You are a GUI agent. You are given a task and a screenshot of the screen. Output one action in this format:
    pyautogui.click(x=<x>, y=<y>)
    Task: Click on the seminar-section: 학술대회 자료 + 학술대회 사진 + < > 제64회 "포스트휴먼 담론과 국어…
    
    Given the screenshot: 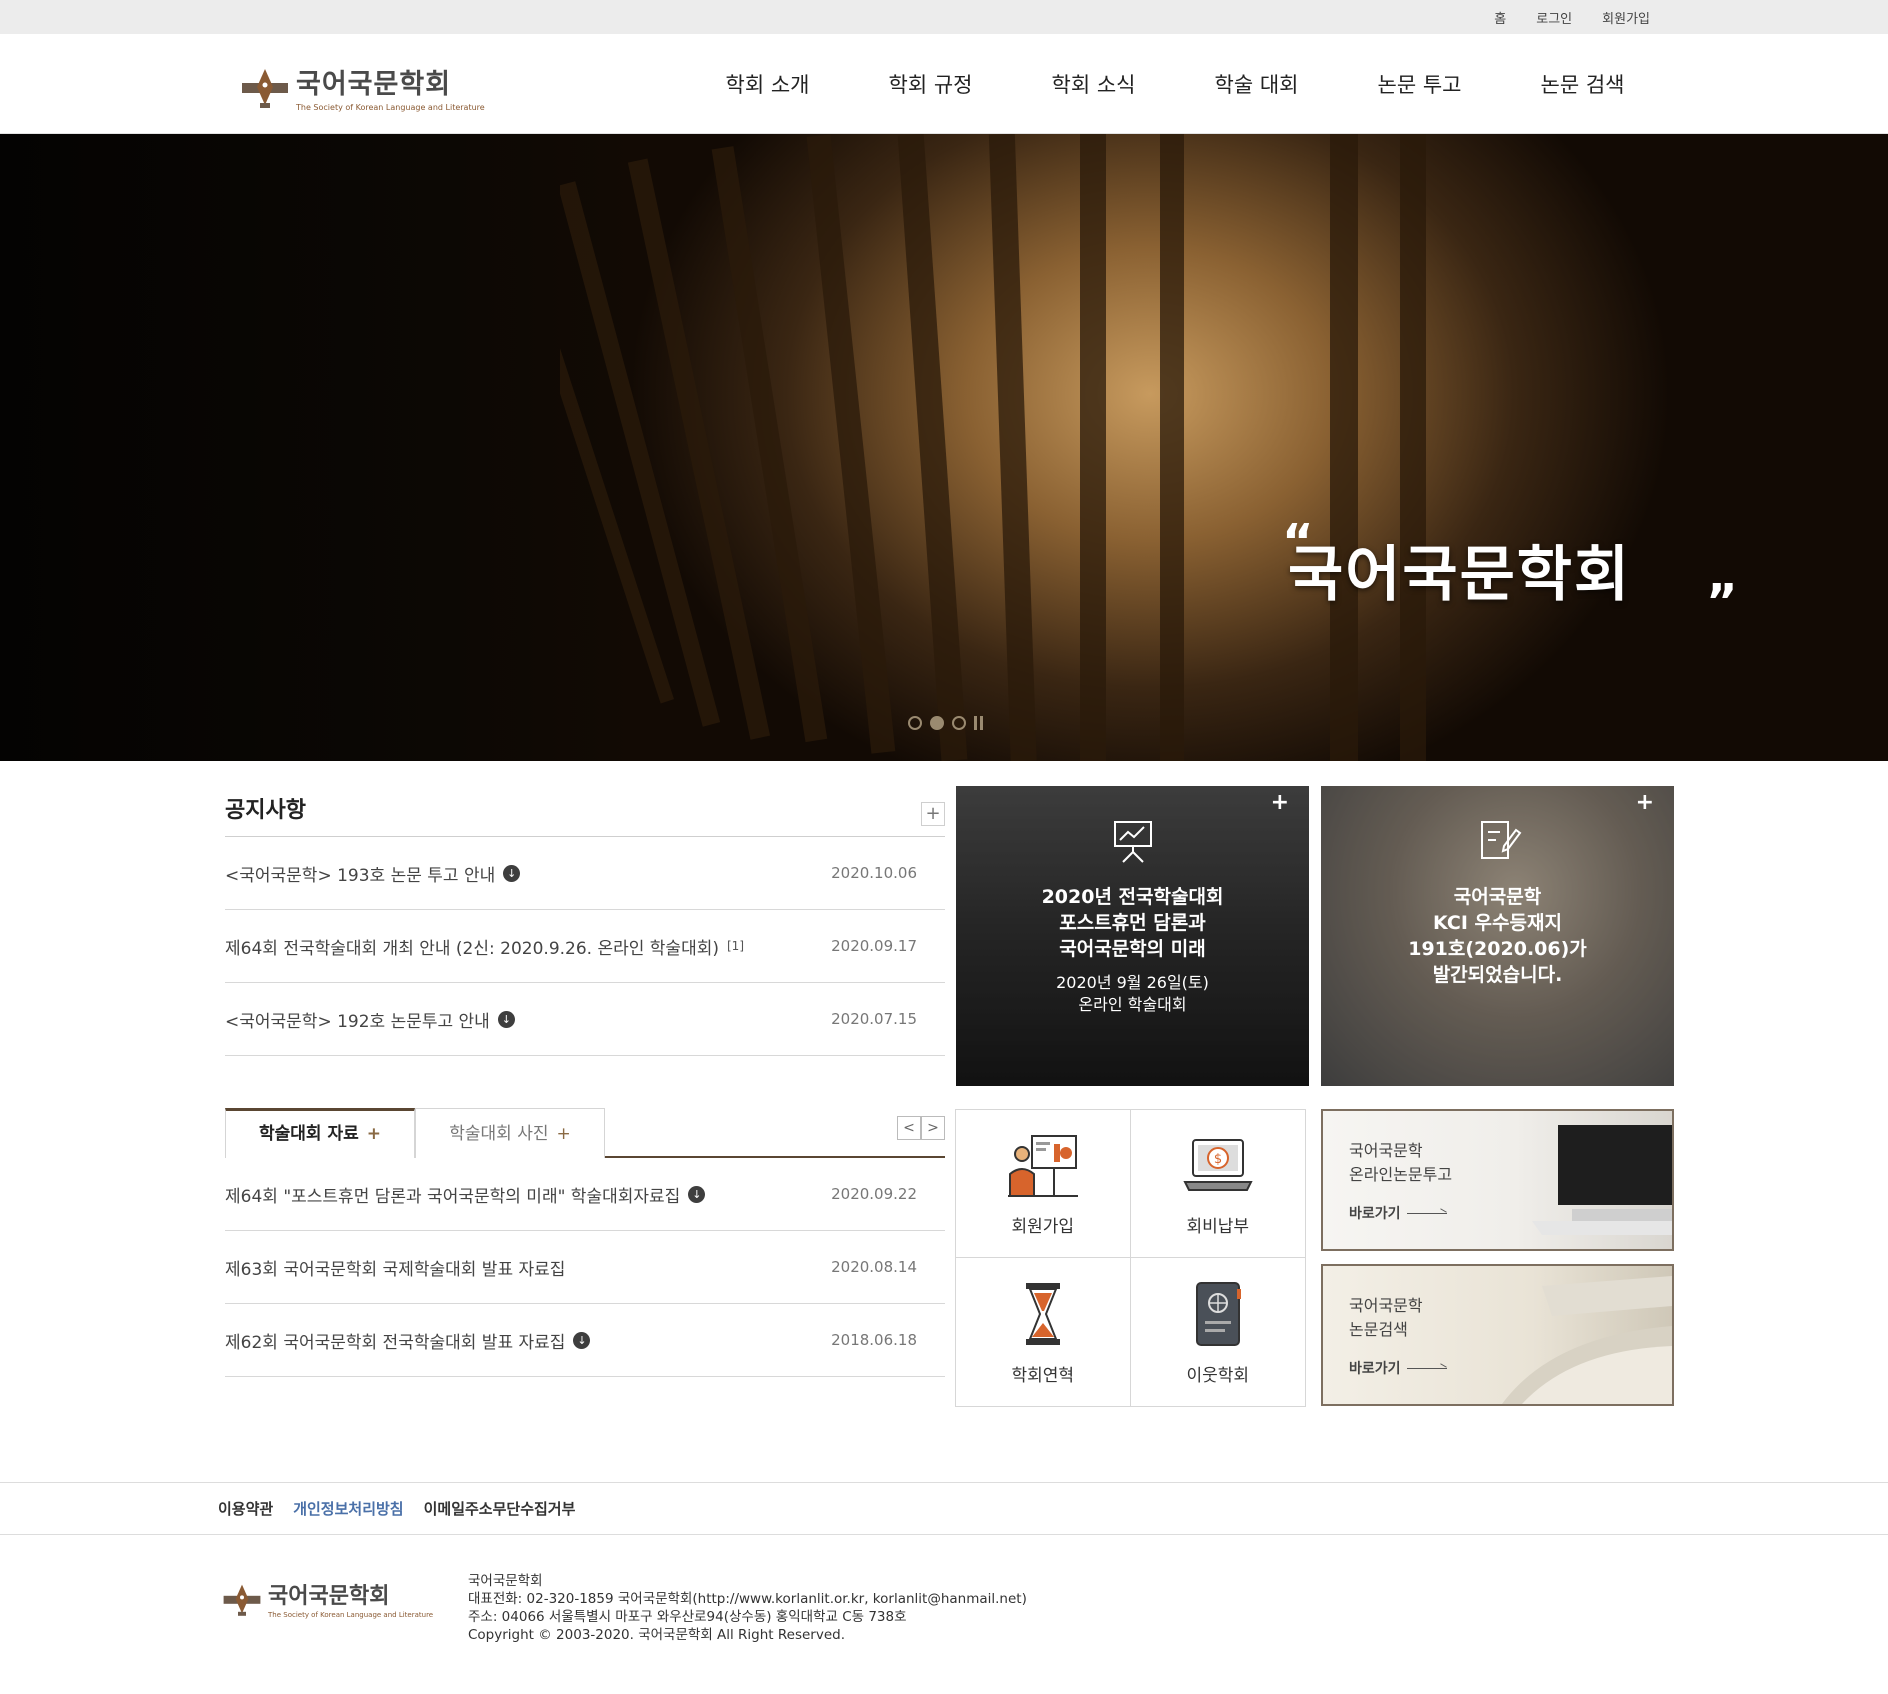 What is the action you would take?
    pyautogui.click(x=585, y=1242)
    